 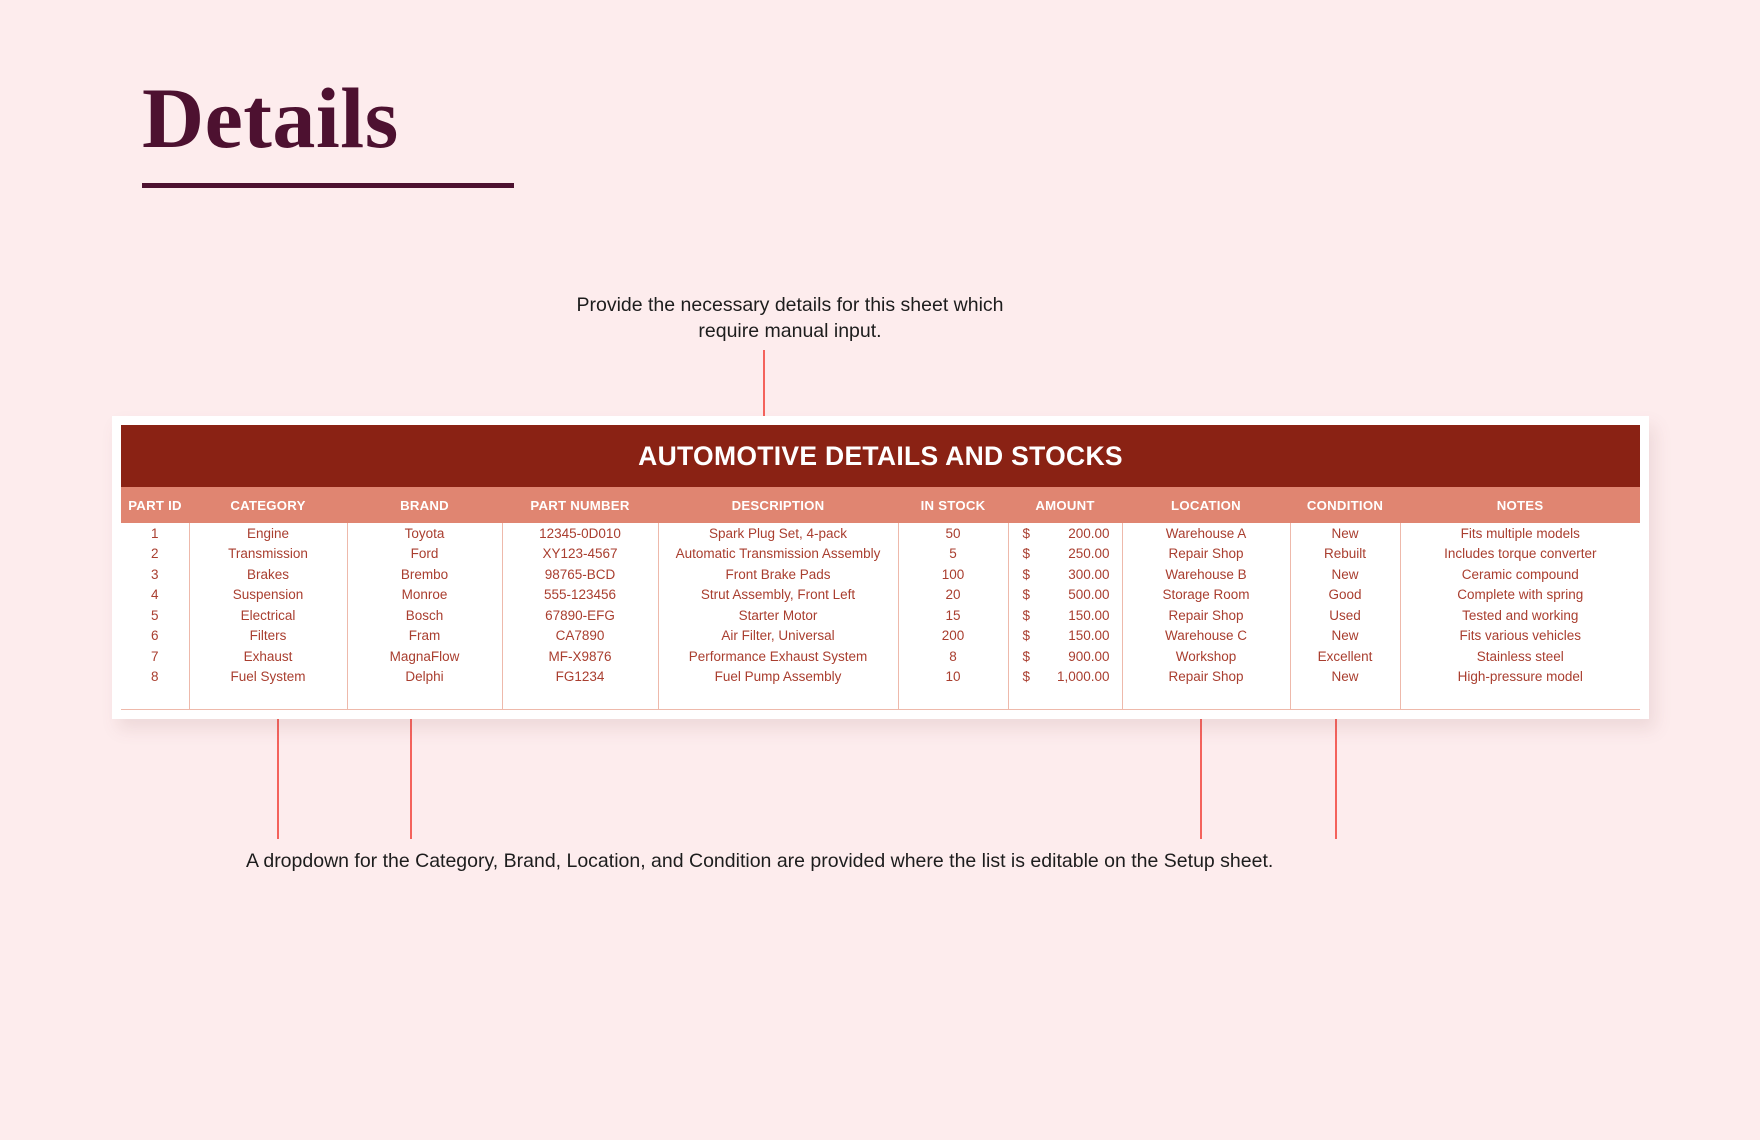 What do you see at coordinates (155, 656) in the screenshot?
I see `cell-part-id: 7` at bounding box center [155, 656].